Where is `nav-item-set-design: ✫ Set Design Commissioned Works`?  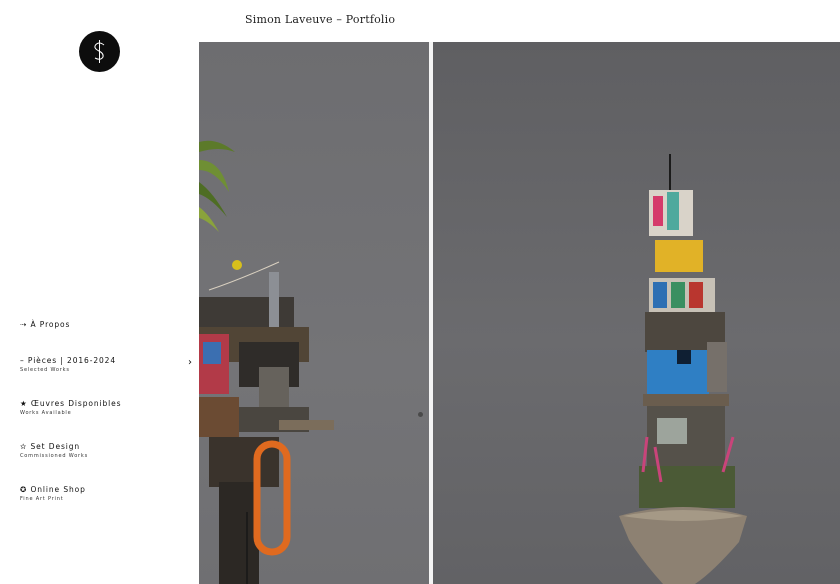
nav-item-set-design: ✫ Set Design Commissioned Works is located at coordinates (106, 461).